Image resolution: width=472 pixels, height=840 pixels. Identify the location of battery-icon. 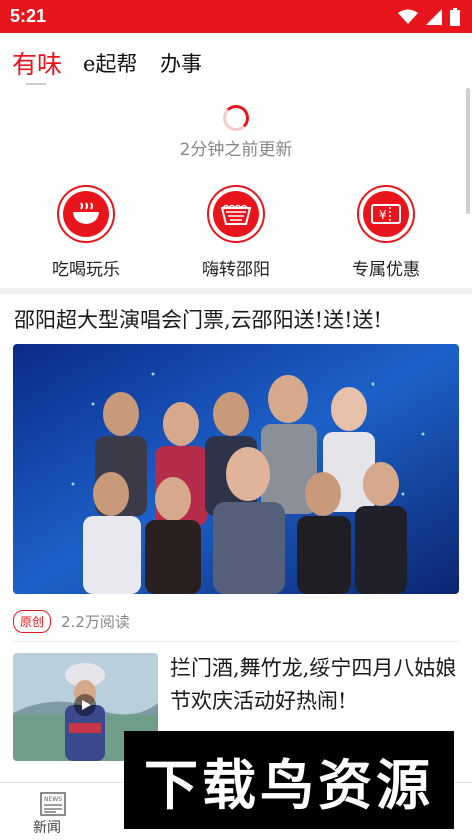
(455, 17).